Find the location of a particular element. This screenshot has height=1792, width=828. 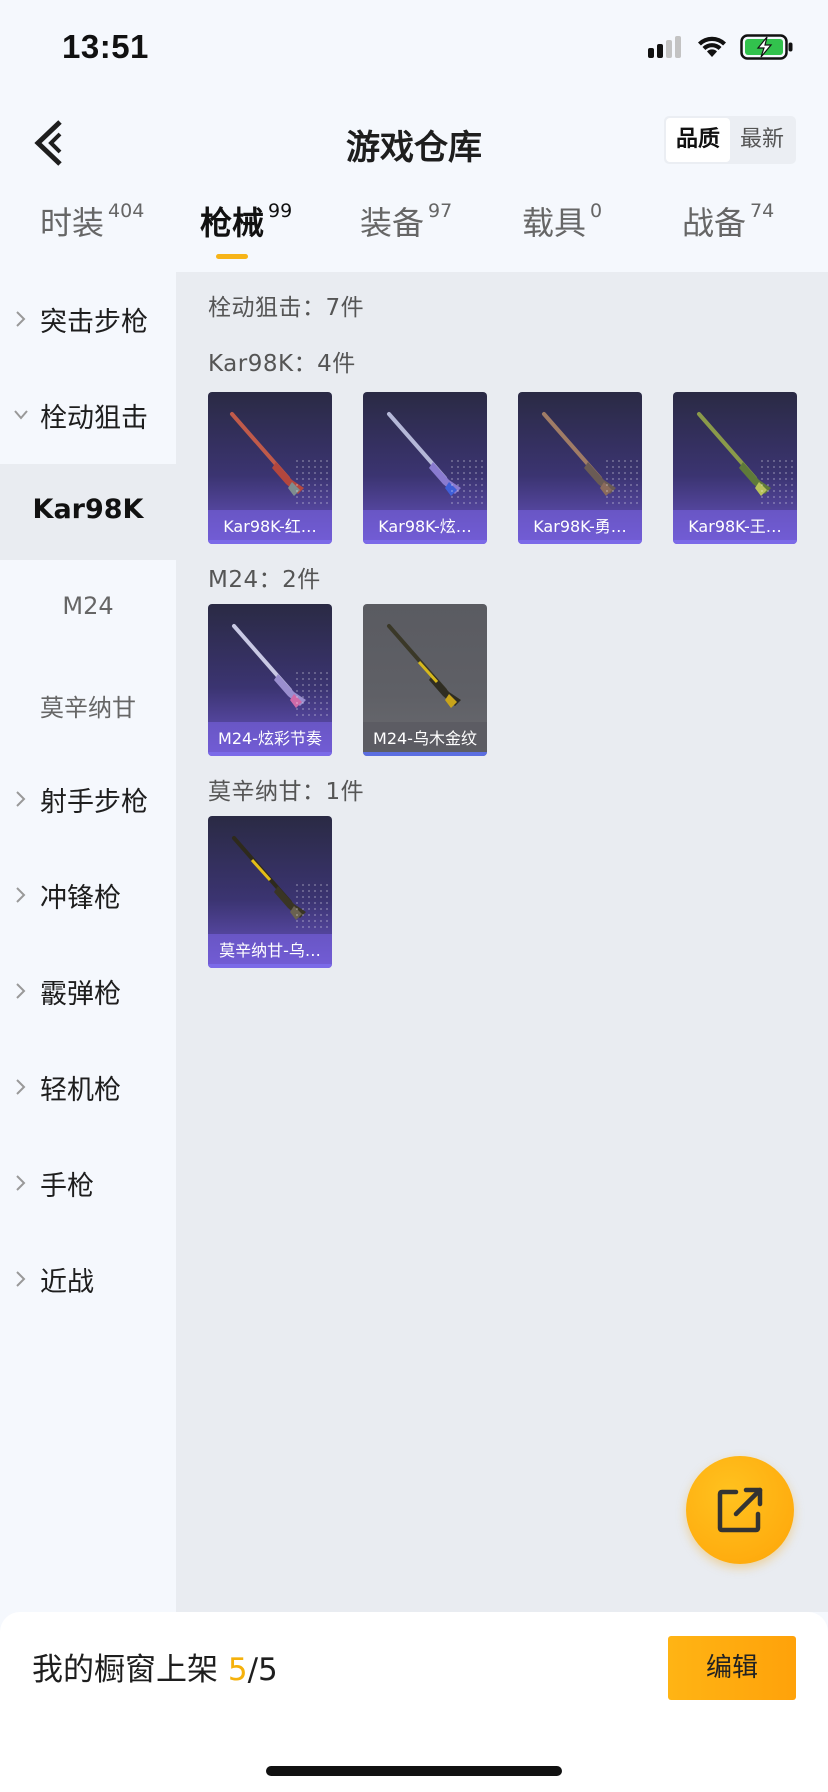

tab-count: 99 is located at coordinates (280, 211).